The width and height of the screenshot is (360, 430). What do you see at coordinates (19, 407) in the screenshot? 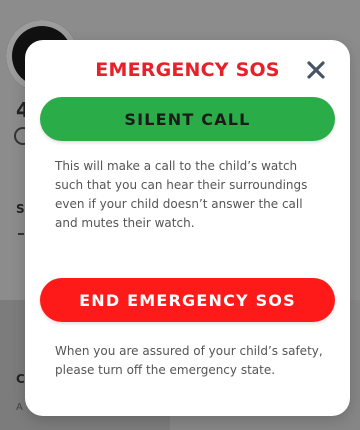
I see `background-text-fragment-a: A` at bounding box center [19, 407].